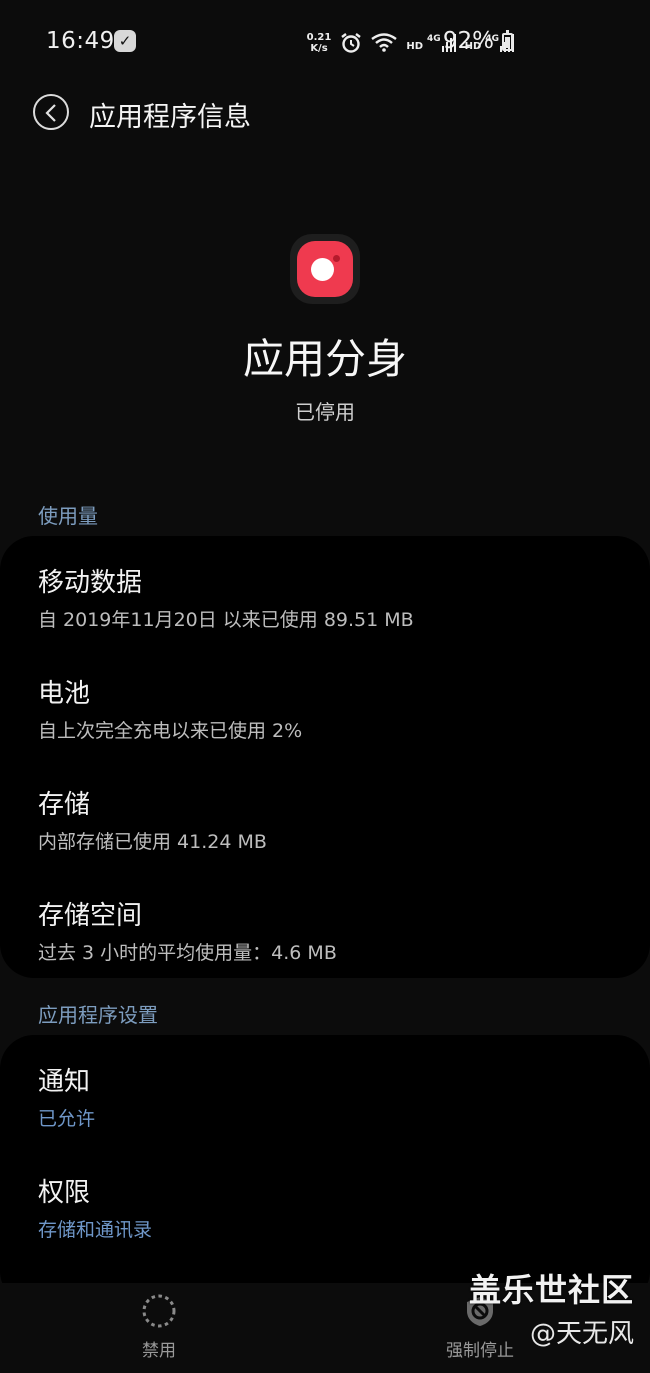  What do you see at coordinates (187, 930) in the screenshot?
I see `list-item-memory: 存储空间 过去 3 小时的平均使用量：4.6 MB` at bounding box center [187, 930].